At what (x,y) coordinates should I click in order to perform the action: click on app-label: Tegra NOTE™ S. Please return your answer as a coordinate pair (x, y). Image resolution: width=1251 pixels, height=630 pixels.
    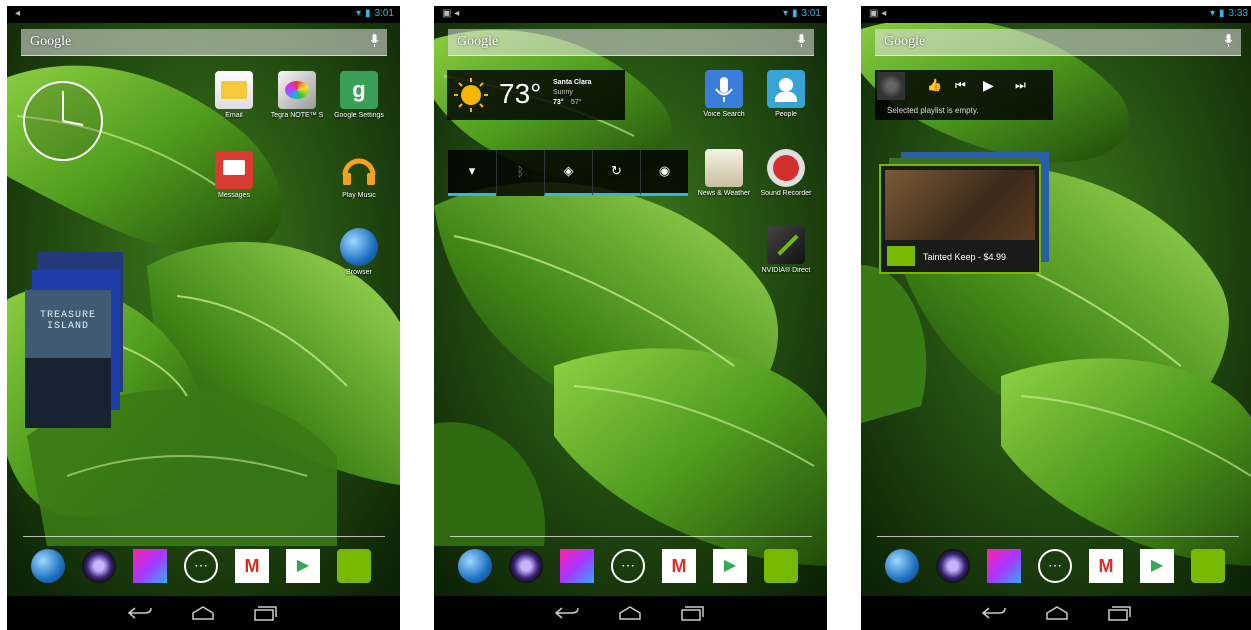
    Looking at the image, I should click on (297, 115).